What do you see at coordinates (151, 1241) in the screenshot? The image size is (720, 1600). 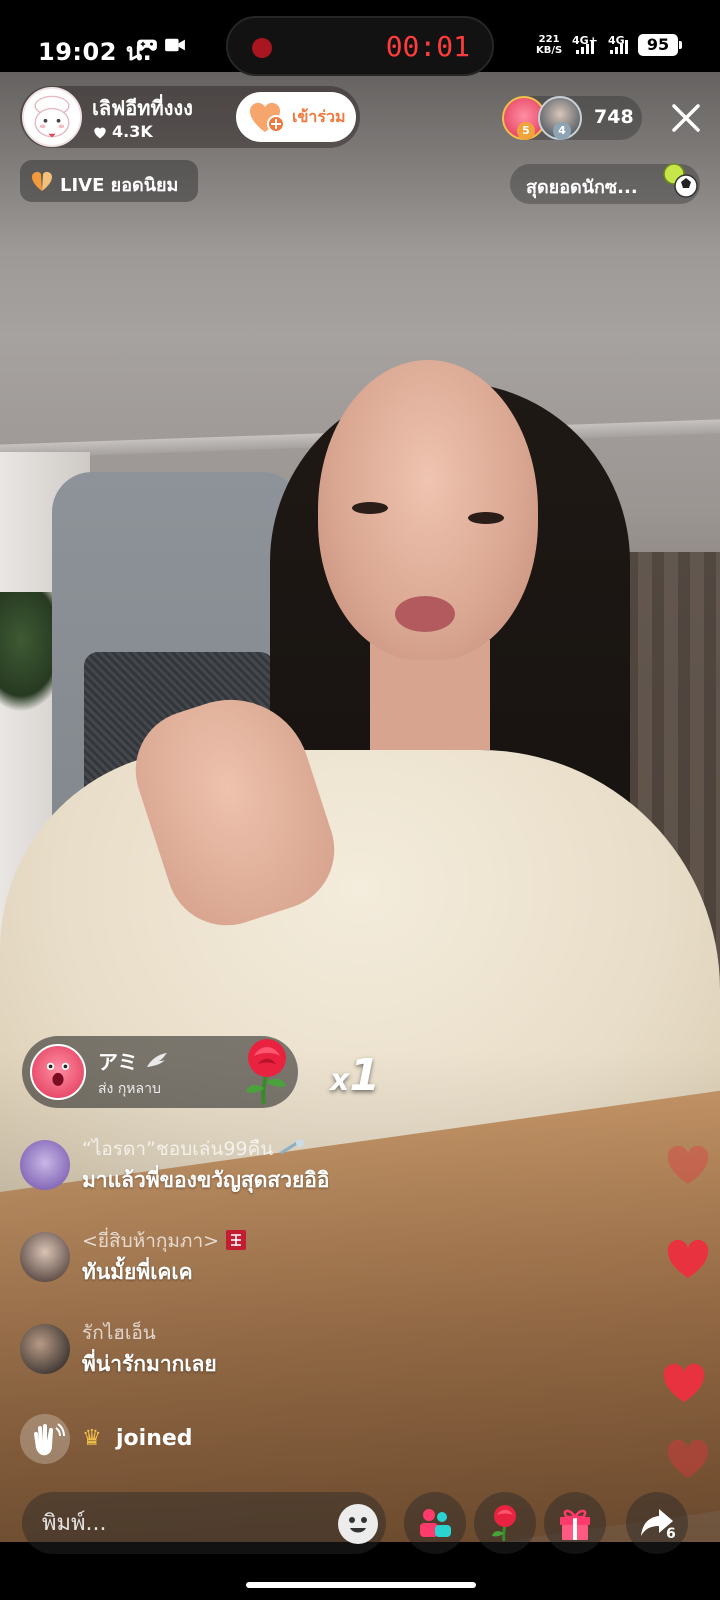 I see `commenter-name-text: <ยี่สิบห้ากุมภา>` at bounding box center [151, 1241].